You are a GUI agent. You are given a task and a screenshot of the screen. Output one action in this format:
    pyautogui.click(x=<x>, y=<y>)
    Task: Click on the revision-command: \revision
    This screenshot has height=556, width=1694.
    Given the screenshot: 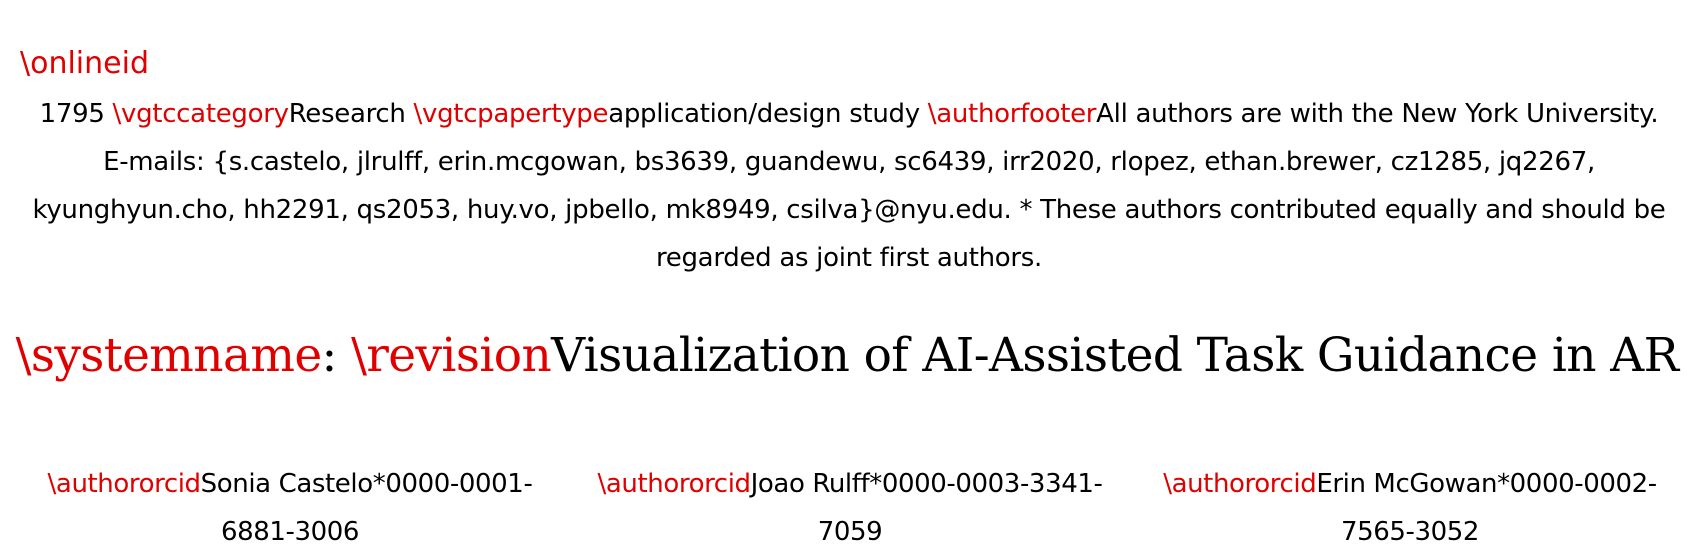 What is the action you would take?
    pyautogui.click(x=451, y=355)
    